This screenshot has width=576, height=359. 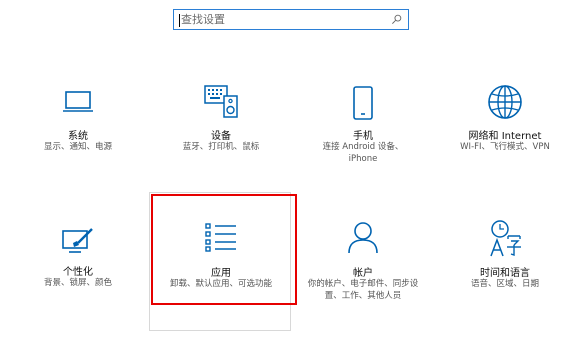 I want to click on tile-phone: 手机 连接 Android 设备、iPhone, so click(x=363, y=127).